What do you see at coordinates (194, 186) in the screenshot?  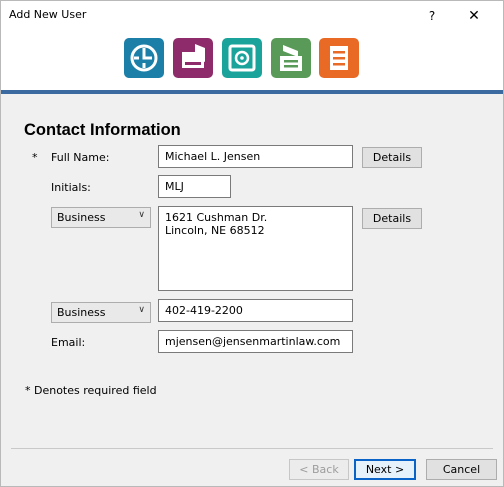 I see `initials-field: MLJ` at bounding box center [194, 186].